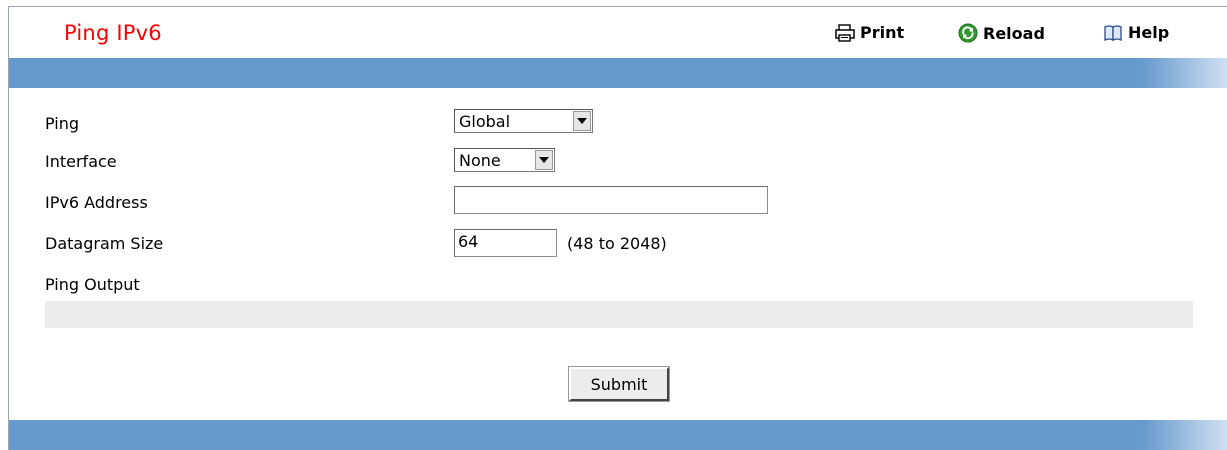  I want to click on ping-select-value: Global, so click(485, 121).